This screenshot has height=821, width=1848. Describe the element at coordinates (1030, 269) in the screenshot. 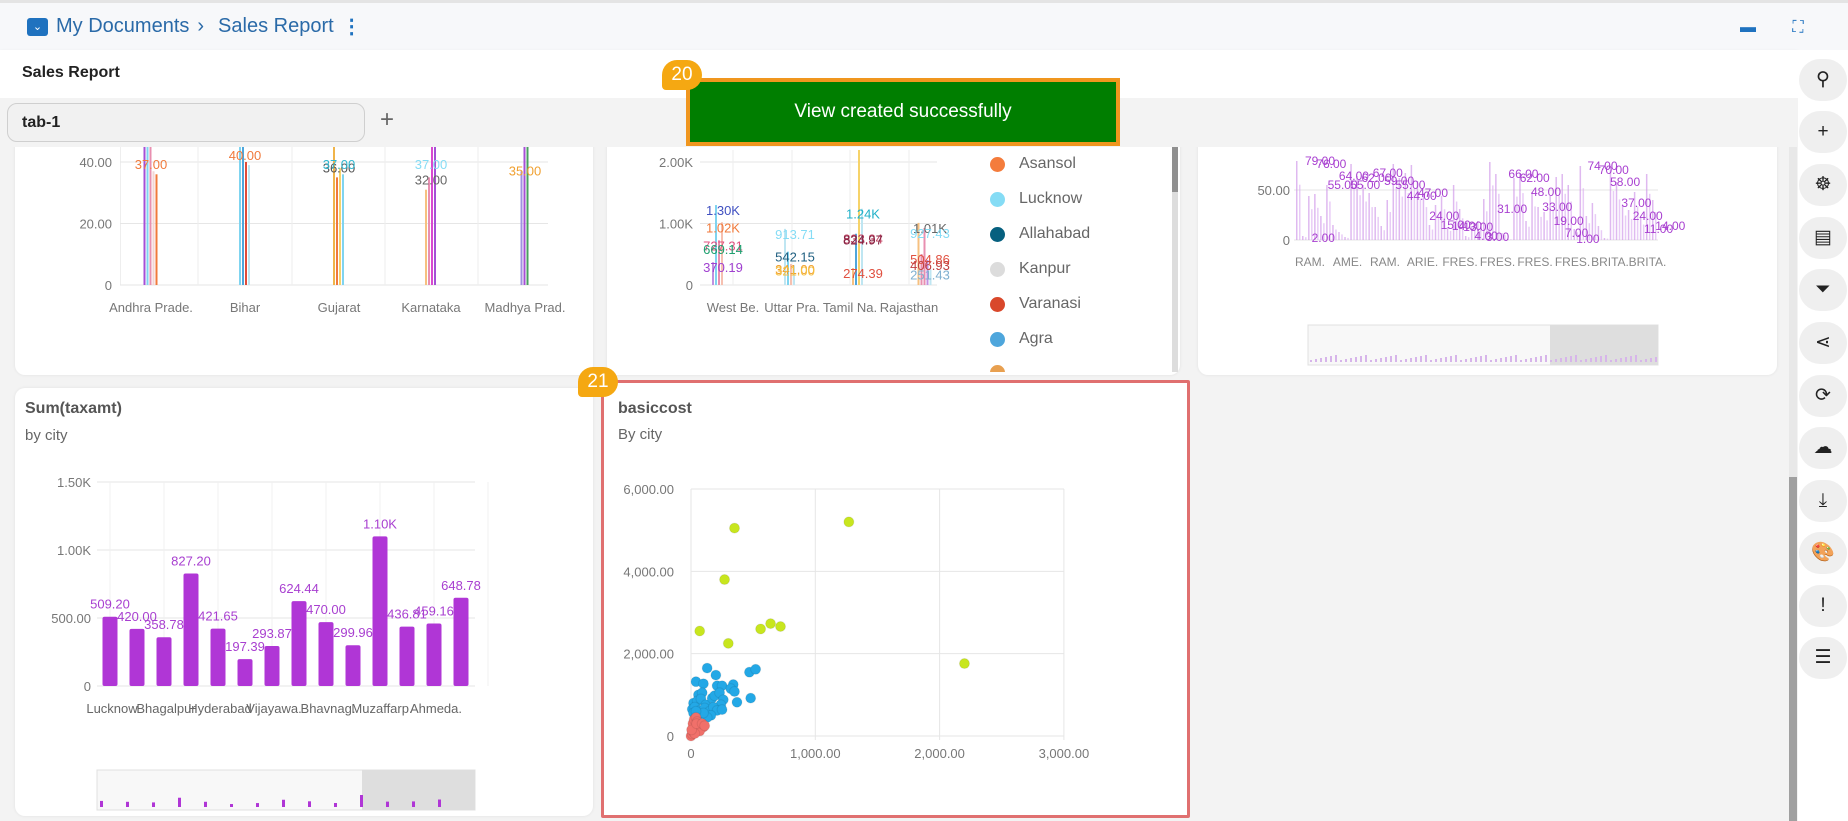

I see `legend-item: Kanpur` at that location.